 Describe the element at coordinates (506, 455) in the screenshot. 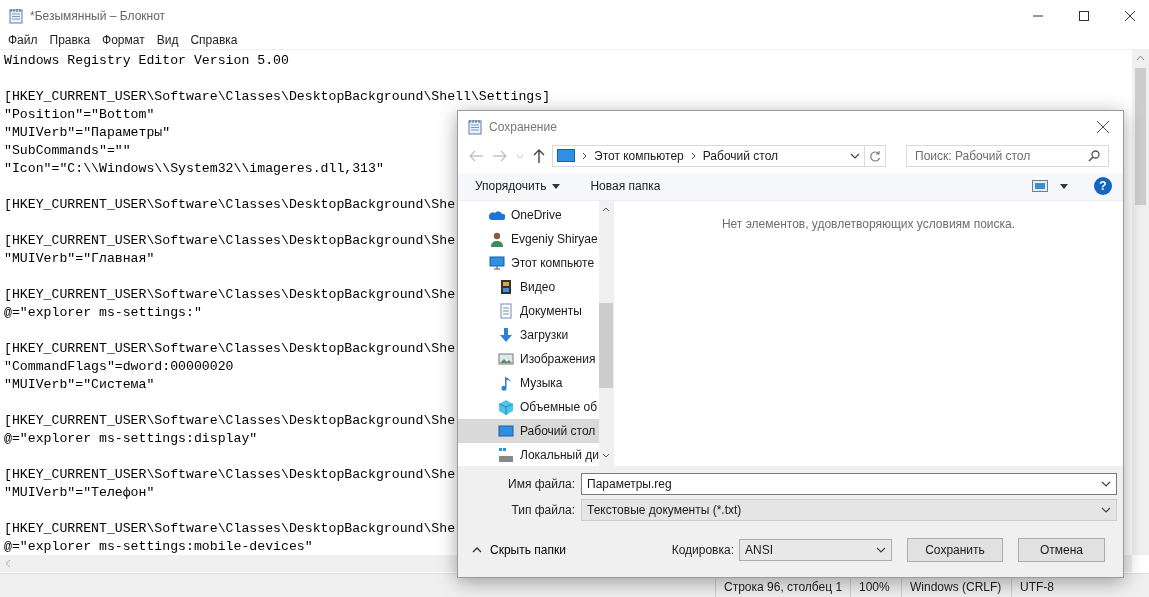

I see `drive-icon` at that location.